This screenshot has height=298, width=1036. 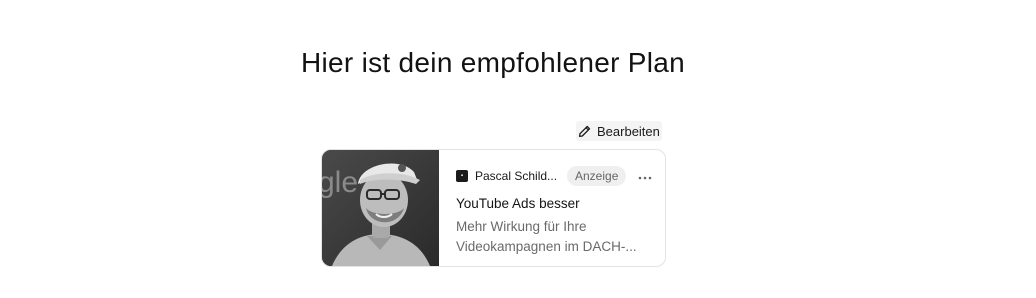 I want to click on more-horizontal-icon, so click(x=645, y=176).